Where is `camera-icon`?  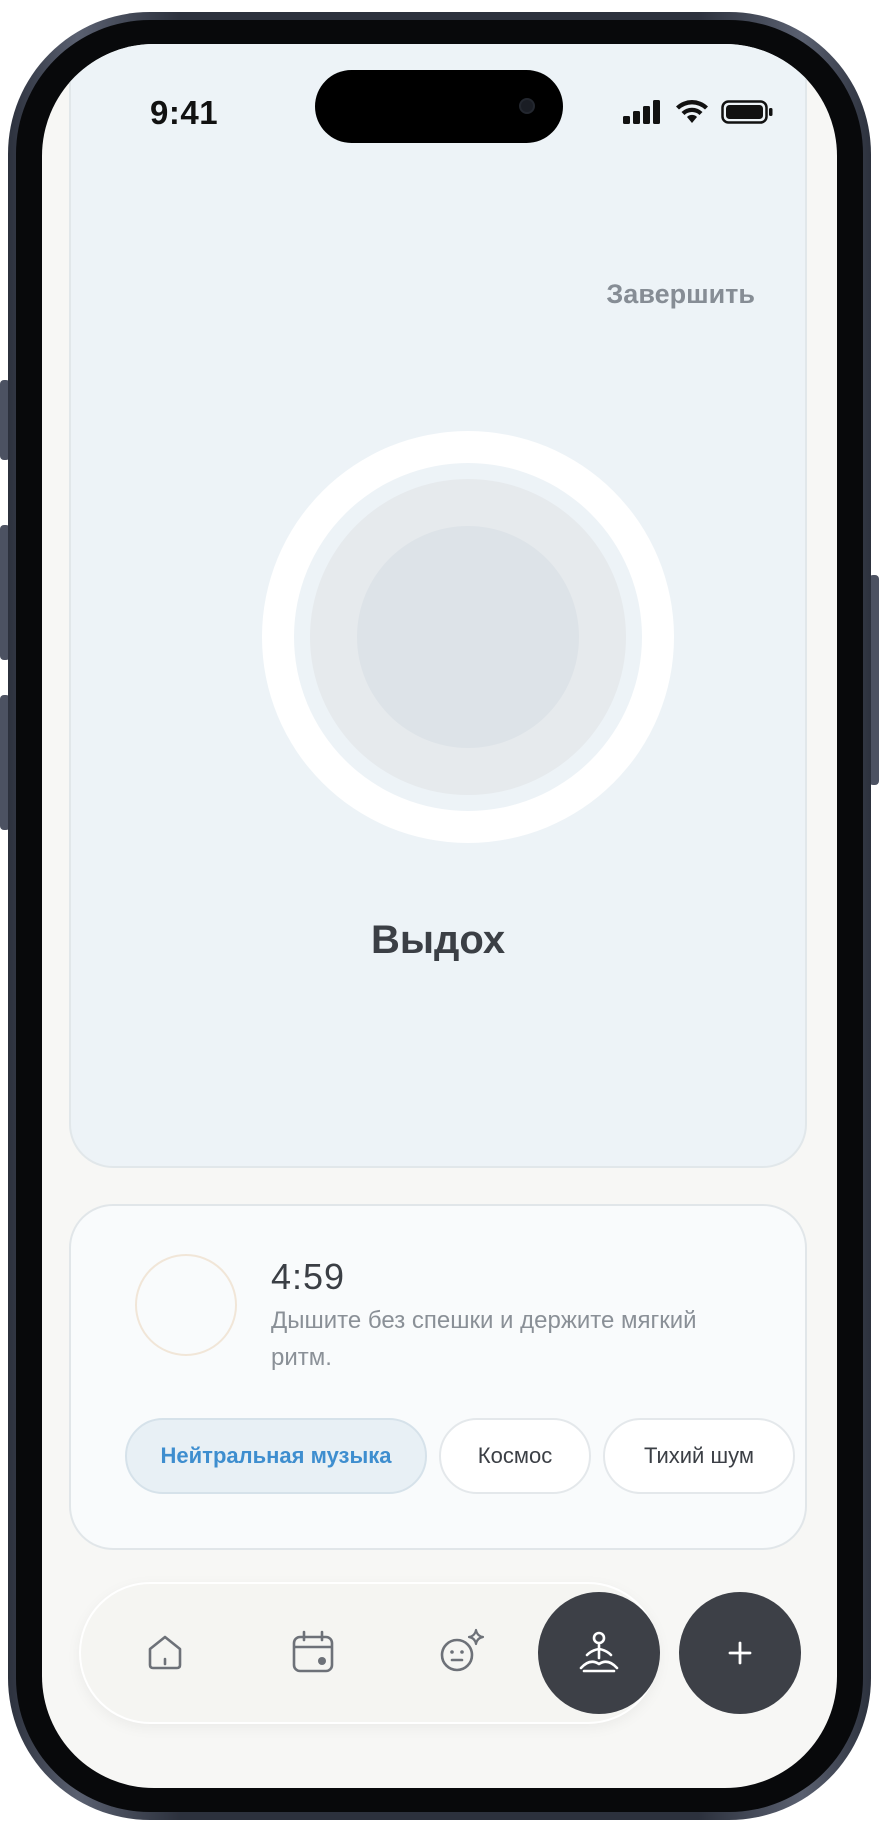
camera-icon is located at coordinates (527, 106).